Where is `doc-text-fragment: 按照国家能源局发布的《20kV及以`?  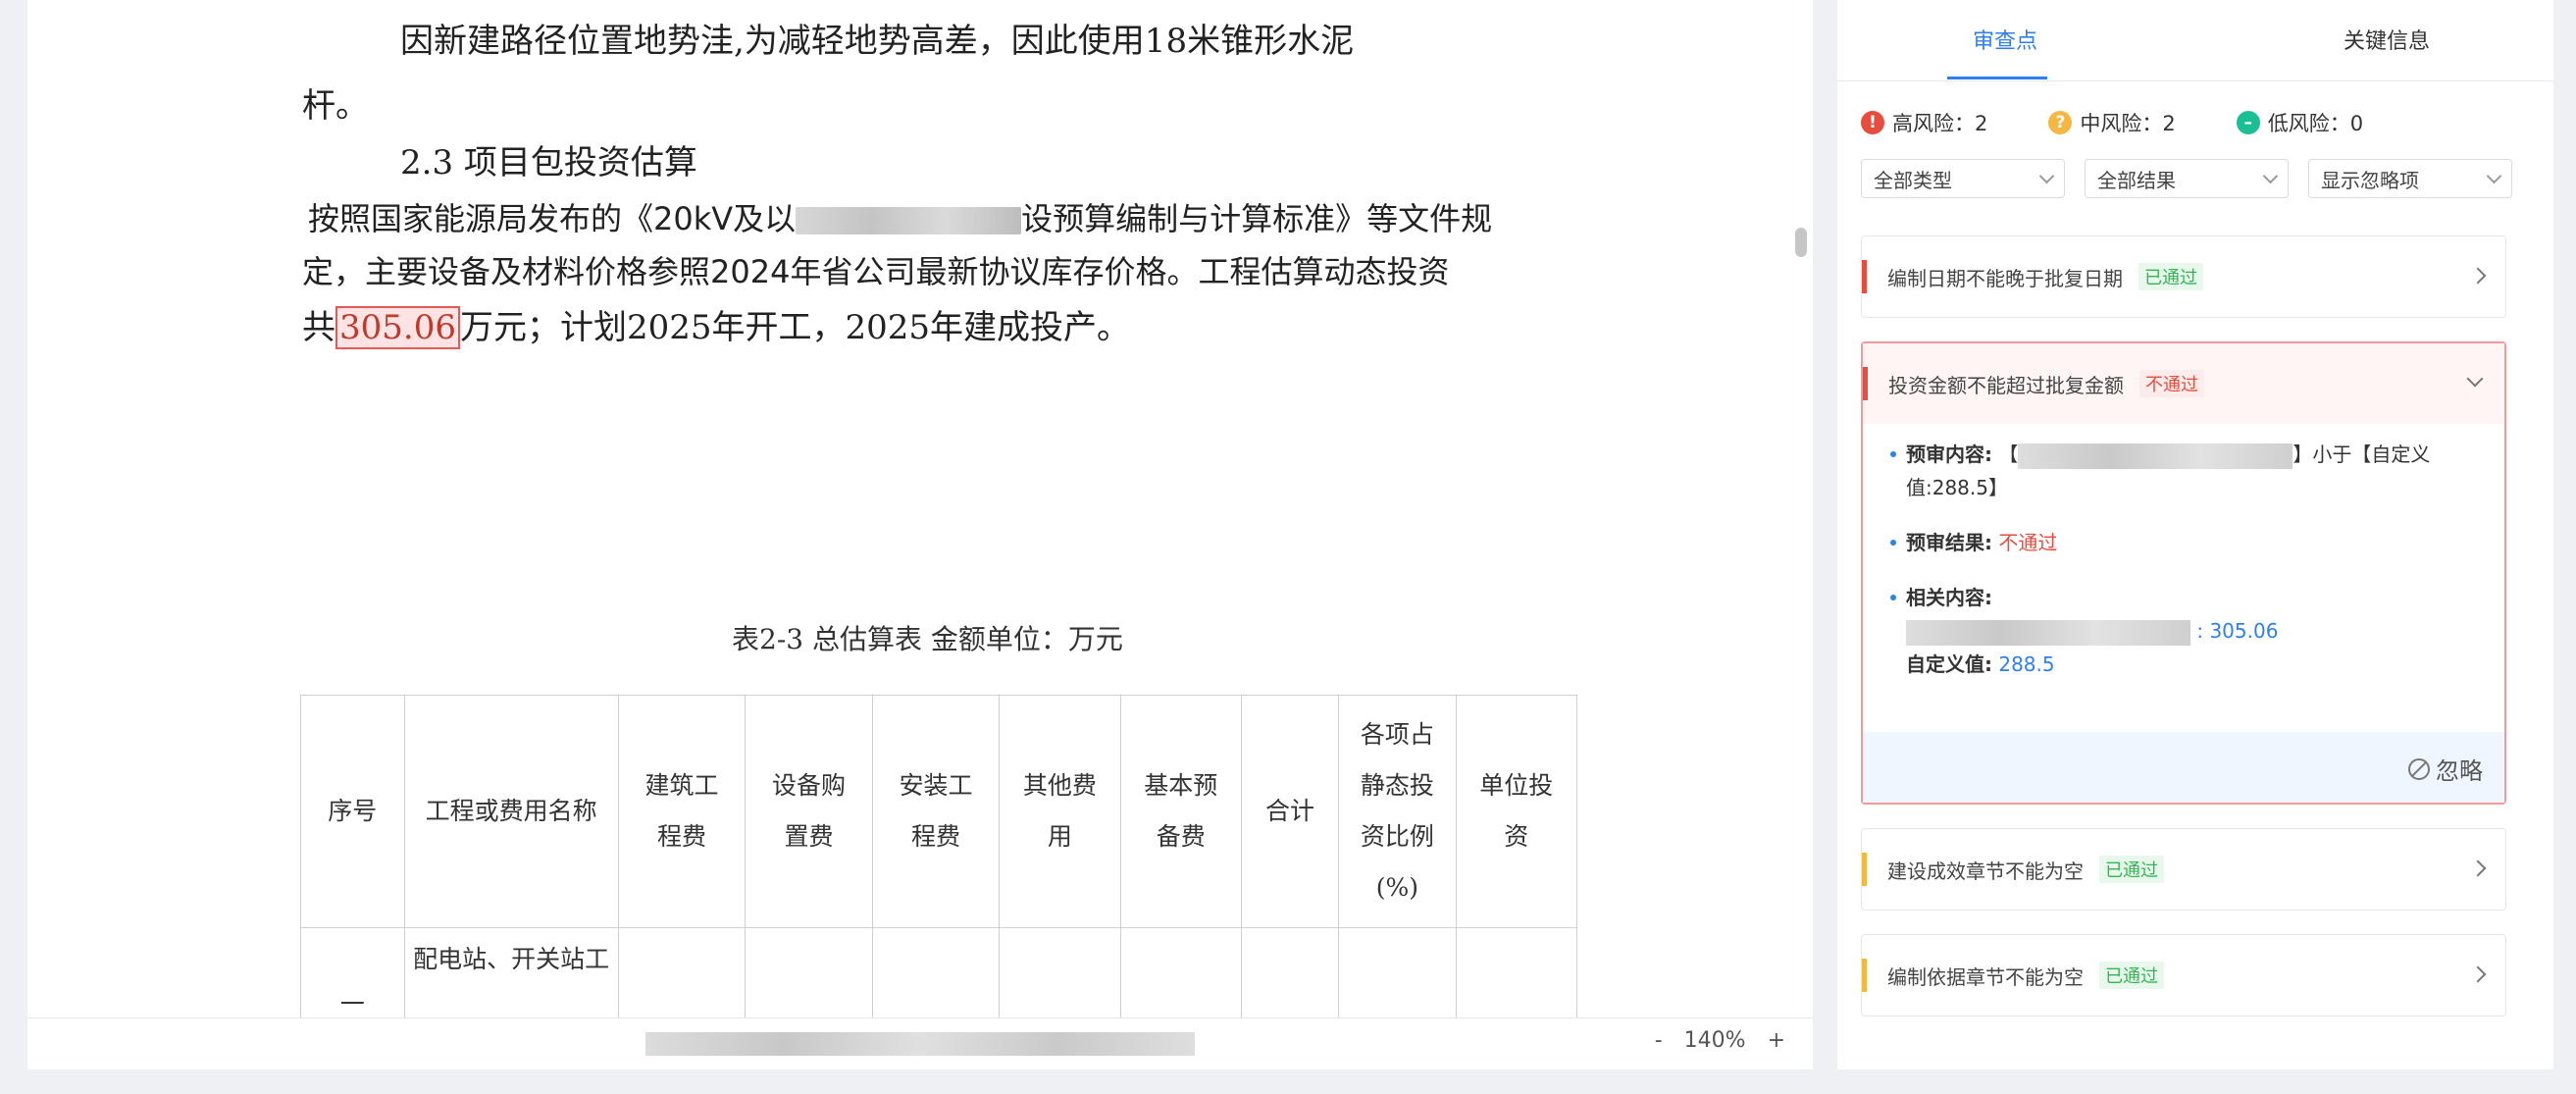
doc-text-fragment: 按照国家能源局发布的《20kV及以 is located at coordinates (552, 219).